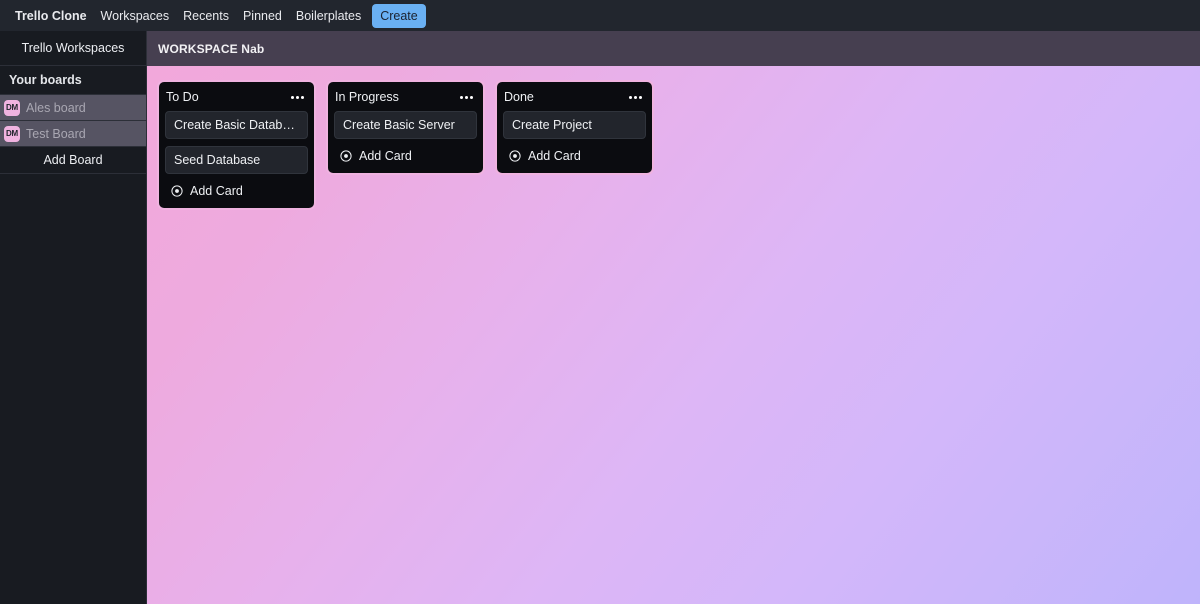  Describe the element at coordinates (328, 16) in the screenshot. I see `nav-boilerplates: Boilerplates` at that location.